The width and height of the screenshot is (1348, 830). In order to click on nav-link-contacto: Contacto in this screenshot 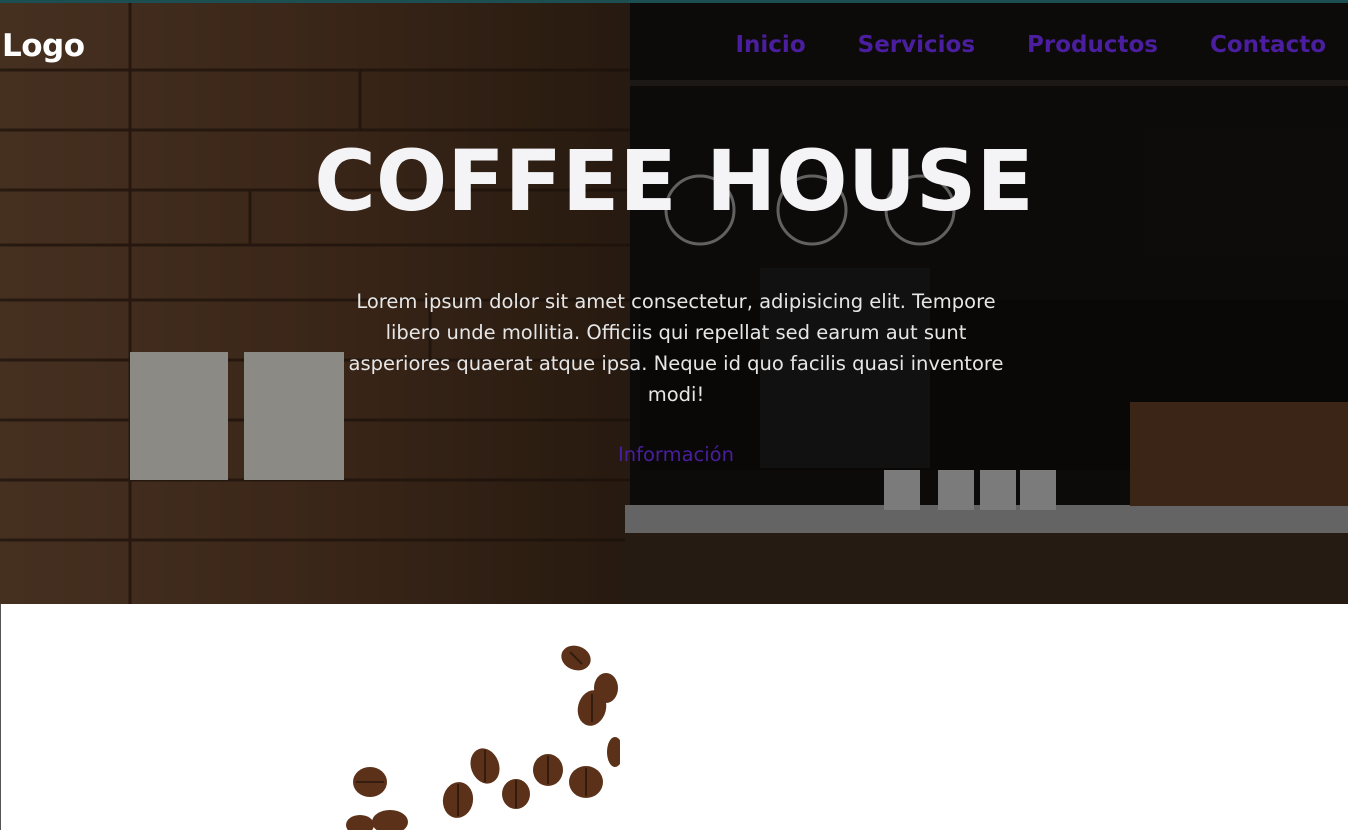, I will do `click(1268, 45)`.